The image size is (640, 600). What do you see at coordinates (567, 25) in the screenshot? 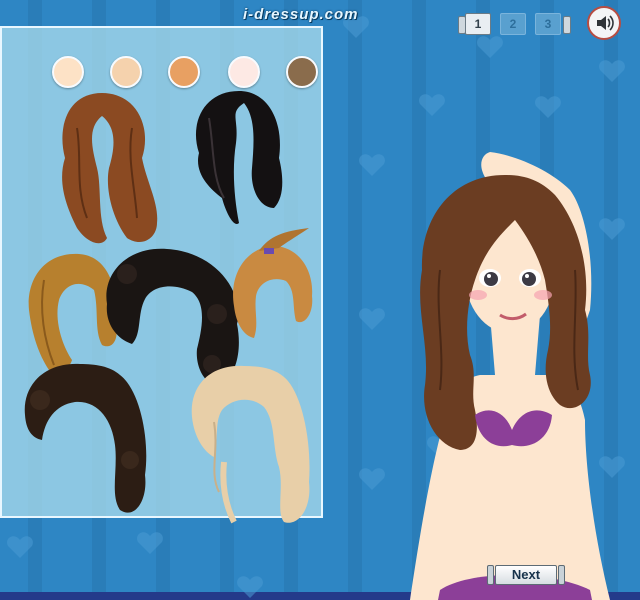
I see `pagination-right-cap` at bounding box center [567, 25].